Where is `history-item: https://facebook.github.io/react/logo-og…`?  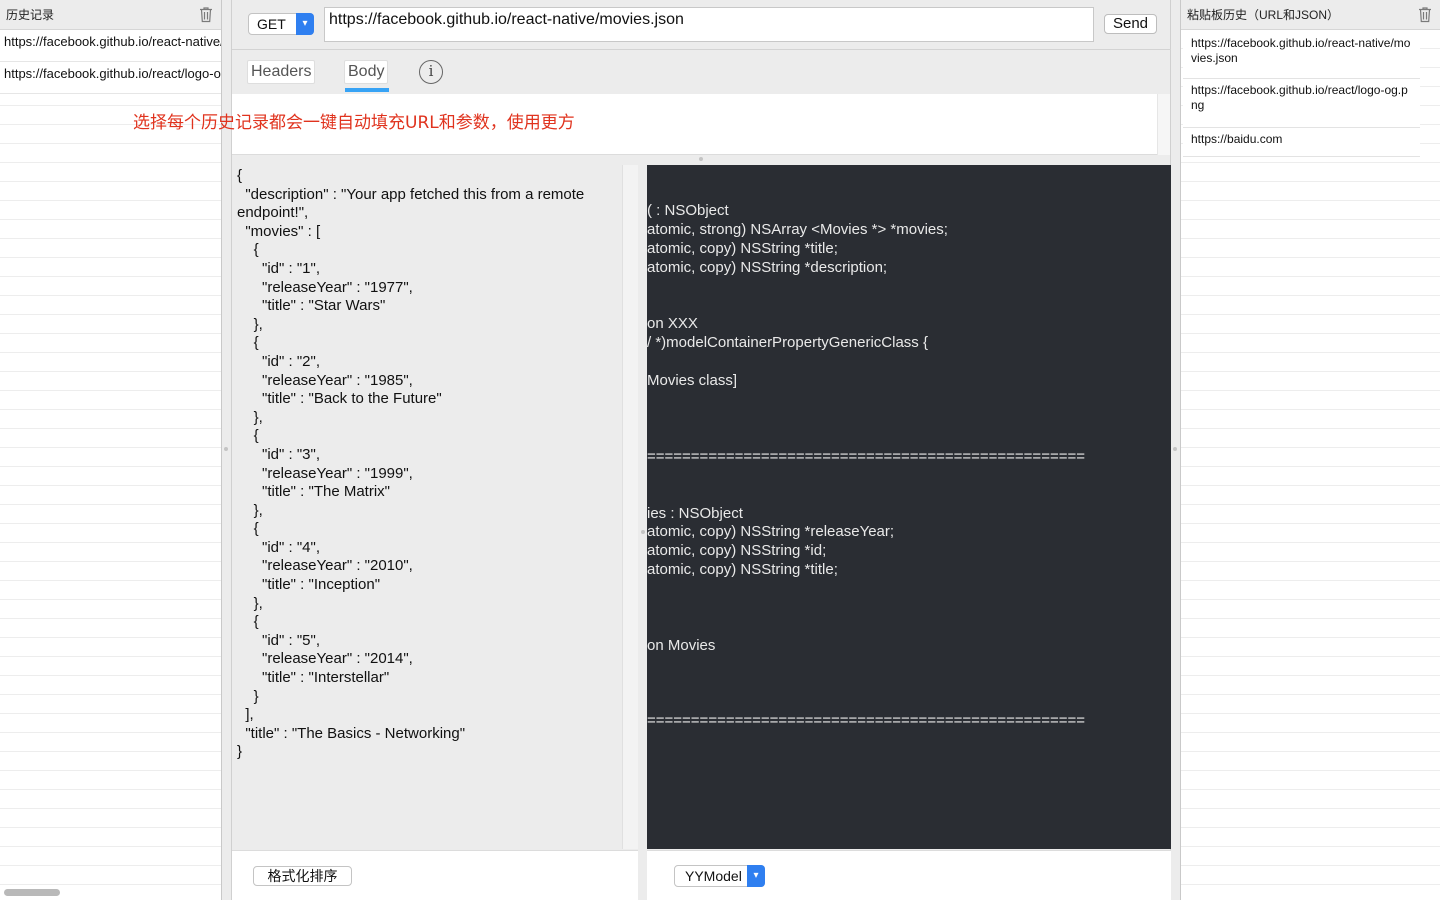
history-item: https://facebook.github.io/react/logo-og… is located at coordinates (110, 78).